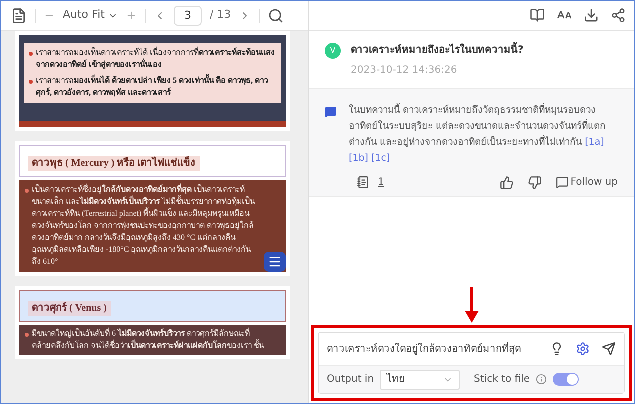 Image resolution: width=635 pixels, height=404 pixels. I want to click on thumbs-down-icon, so click(535, 183).